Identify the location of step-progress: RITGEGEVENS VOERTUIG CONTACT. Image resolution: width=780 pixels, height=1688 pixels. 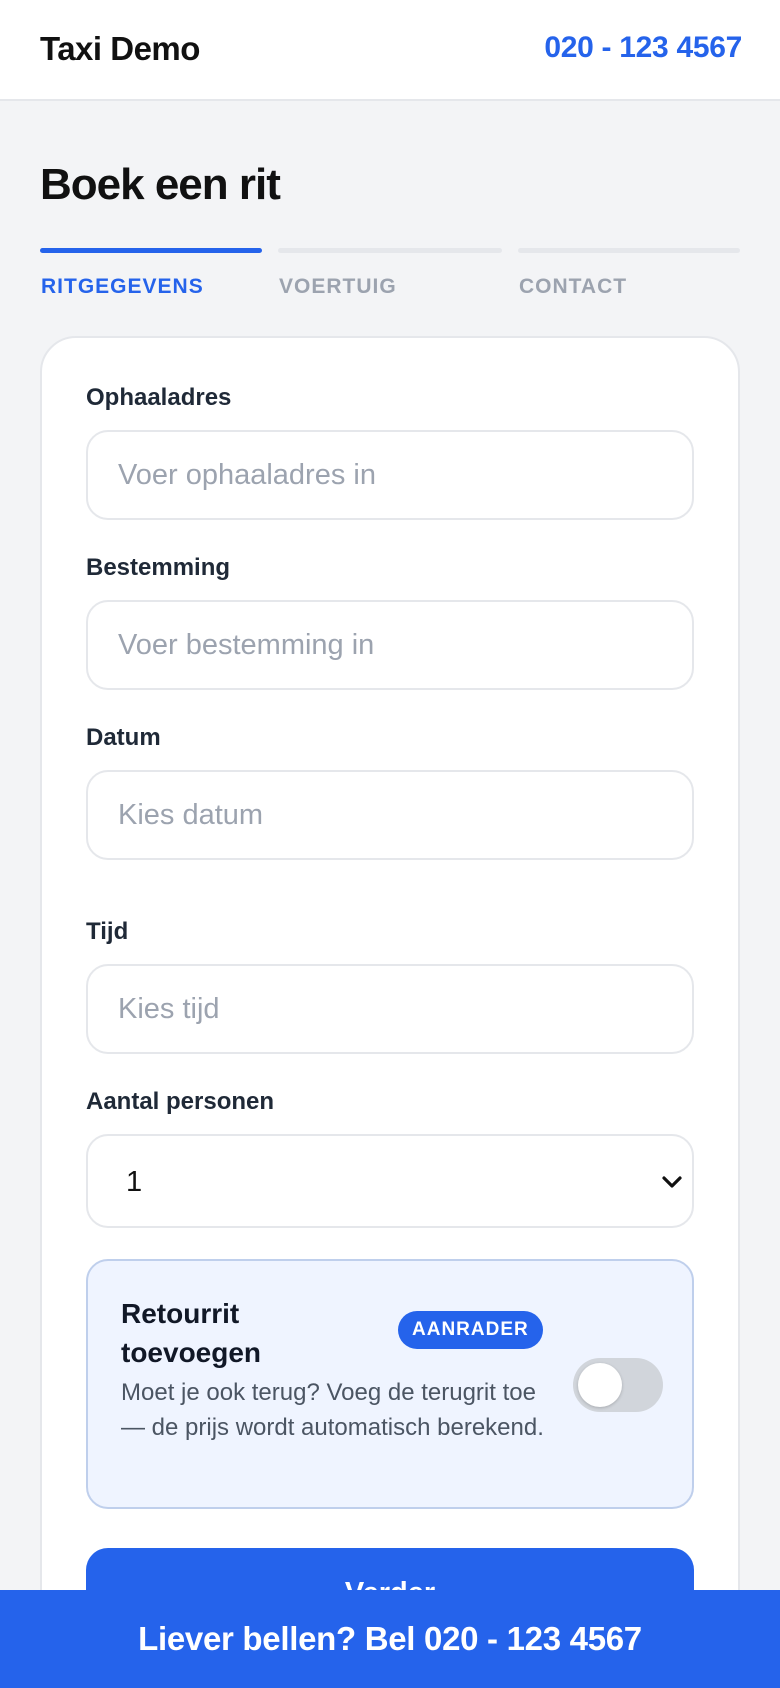
(390, 276).